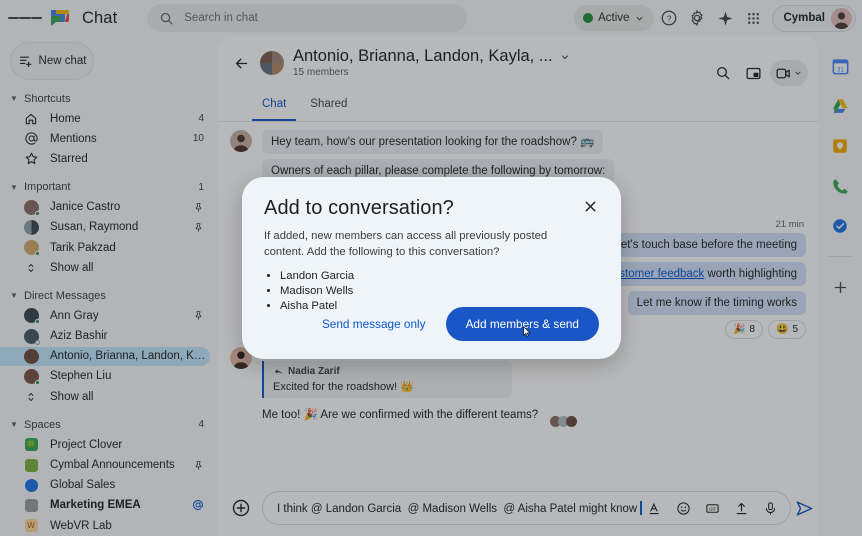 Image resolution: width=862 pixels, height=536 pixels. I want to click on pointer-cursor, so click(527, 331).